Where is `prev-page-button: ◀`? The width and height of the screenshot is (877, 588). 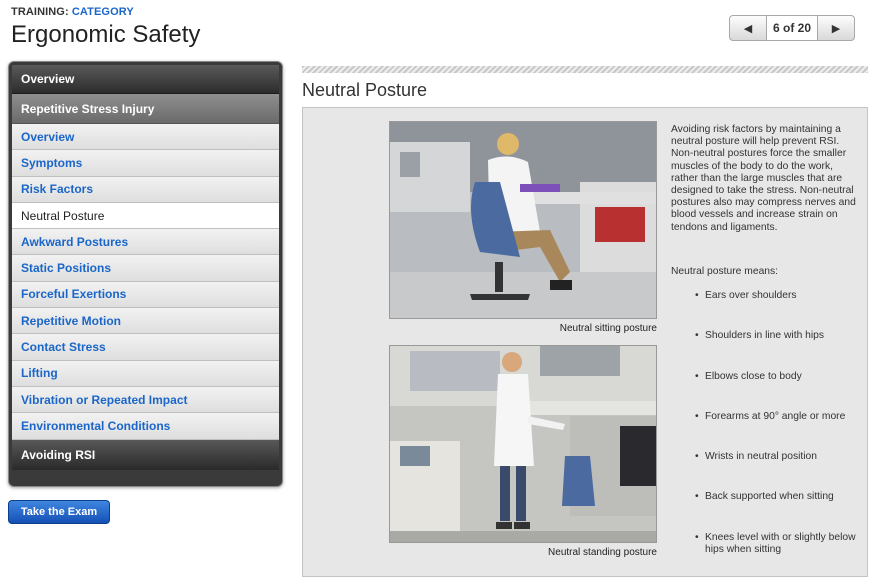
prev-page-button: ◀ is located at coordinates (748, 28).